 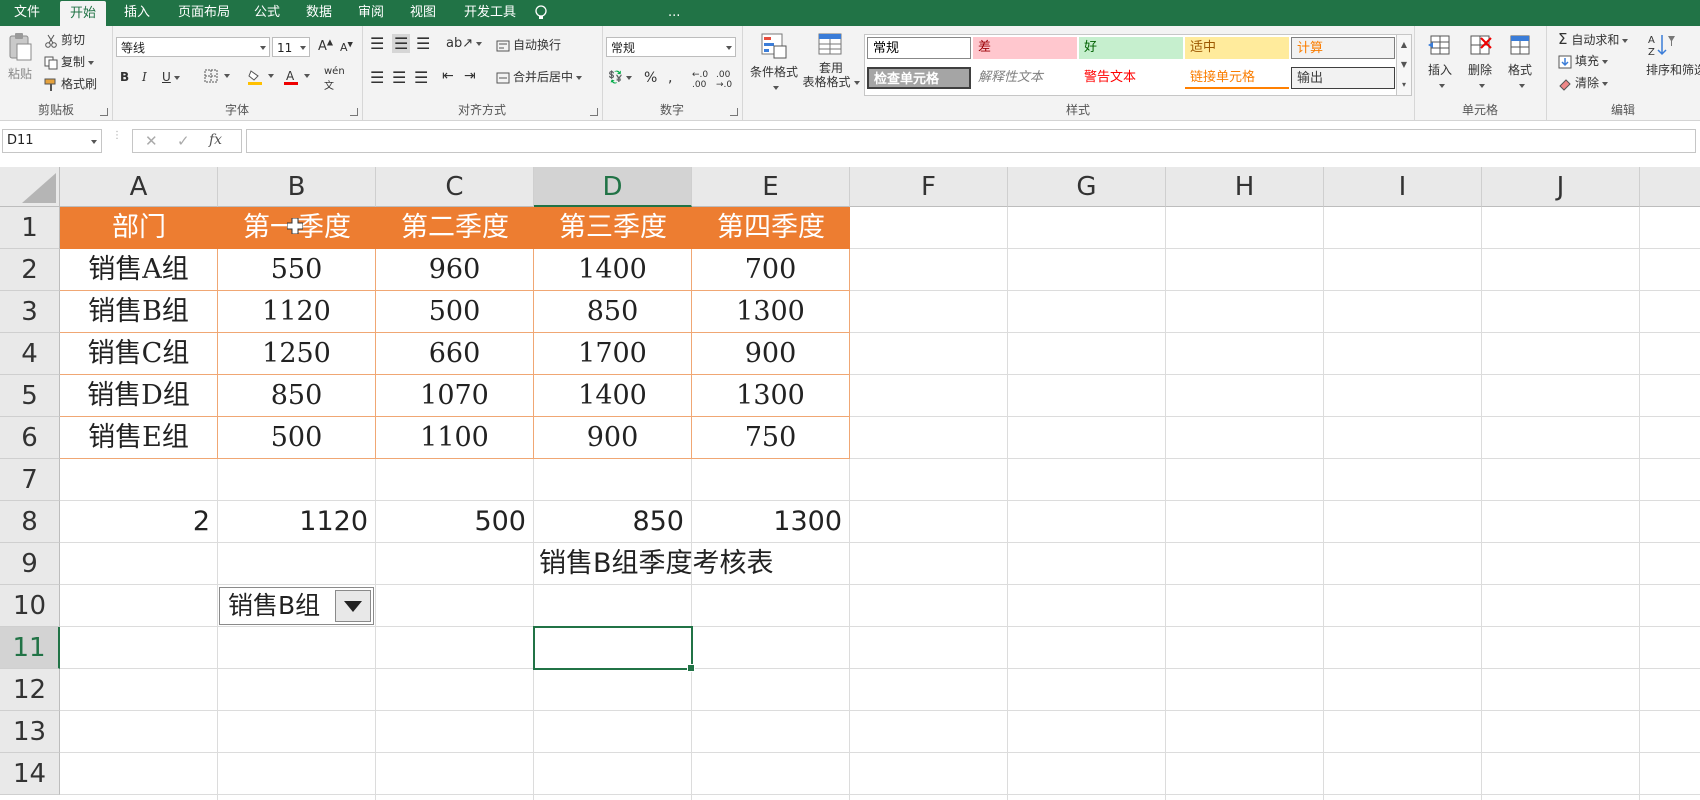 I want to click on paste-button: 粘贴, so click(x=20, y=57).